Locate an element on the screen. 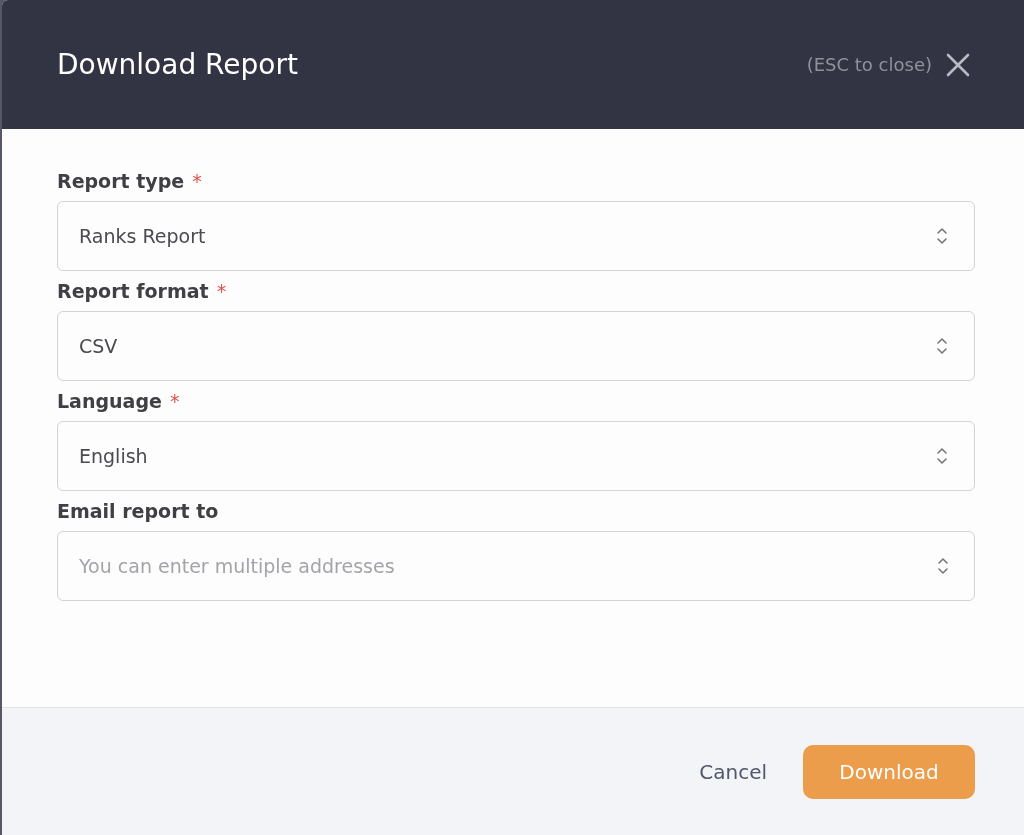 The image size is (1024, 835). field-label: Email report to is located at coordinates (138, 511).